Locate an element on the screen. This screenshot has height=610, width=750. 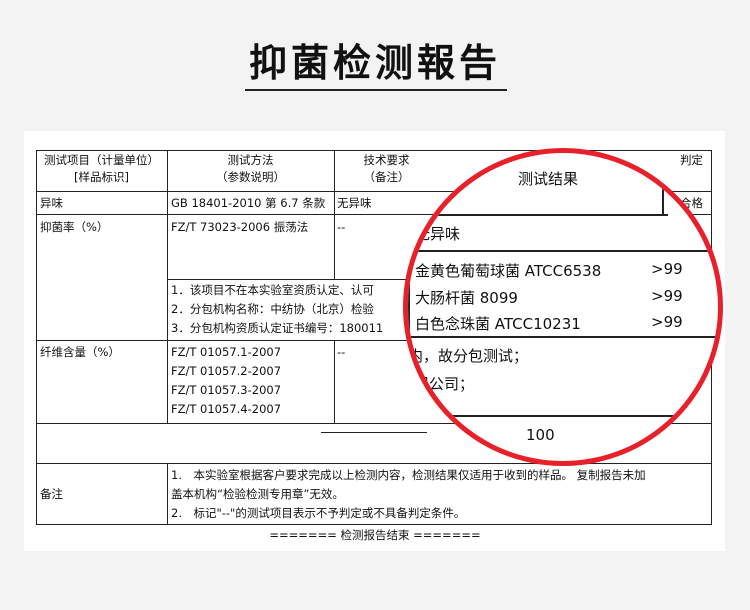
remarks-text: 2. 标记"--"的测试项目表示不予判定或不具备判定条件。 is located at coordinates (318, 513).